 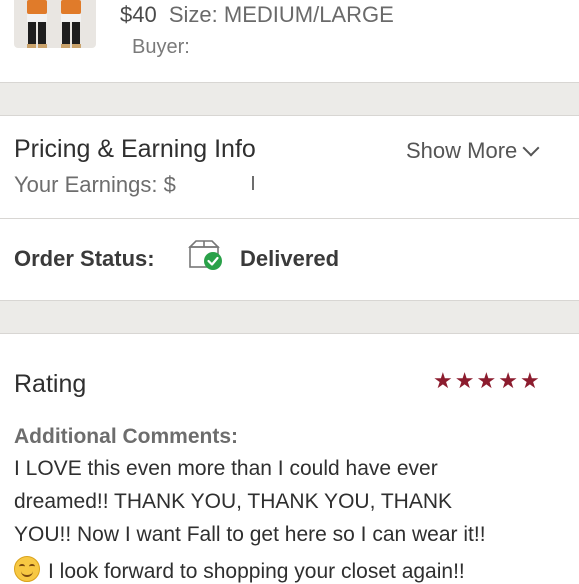 I want to click on product-thumbnail, so click(x=55, y=24).